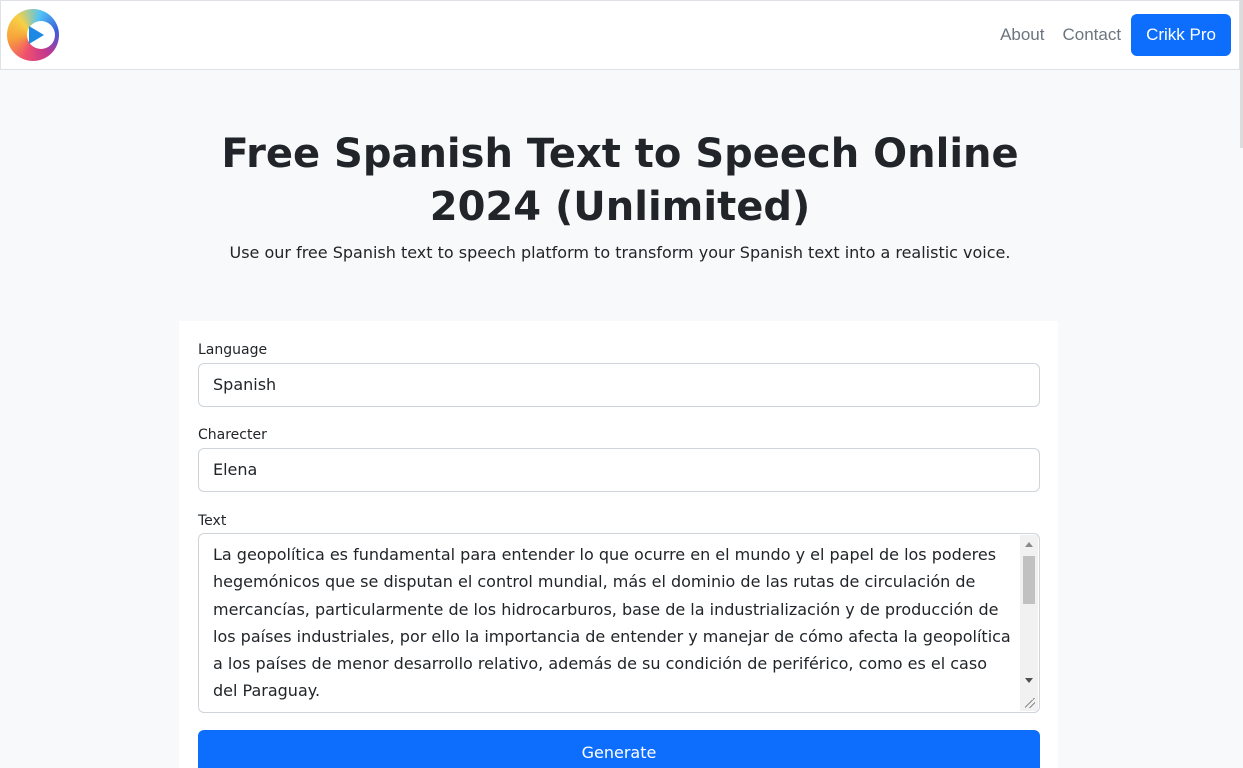 This screenshot has width=1243, height=768. I want to click on crikk-logo-icon, so click(33, 35).